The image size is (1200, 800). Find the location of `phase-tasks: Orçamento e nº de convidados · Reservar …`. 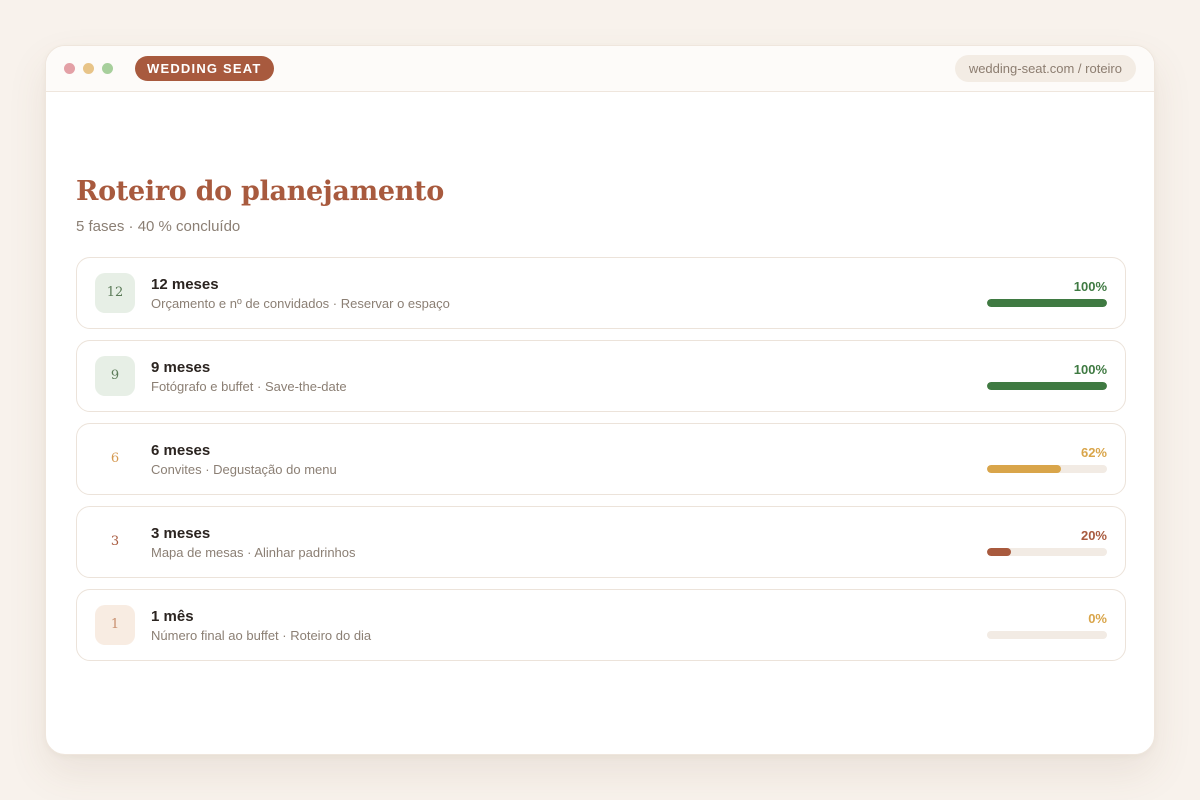

phase-tasks: Orçamento e nº de convidados · Reservar … is located at coordinates (300, 303).